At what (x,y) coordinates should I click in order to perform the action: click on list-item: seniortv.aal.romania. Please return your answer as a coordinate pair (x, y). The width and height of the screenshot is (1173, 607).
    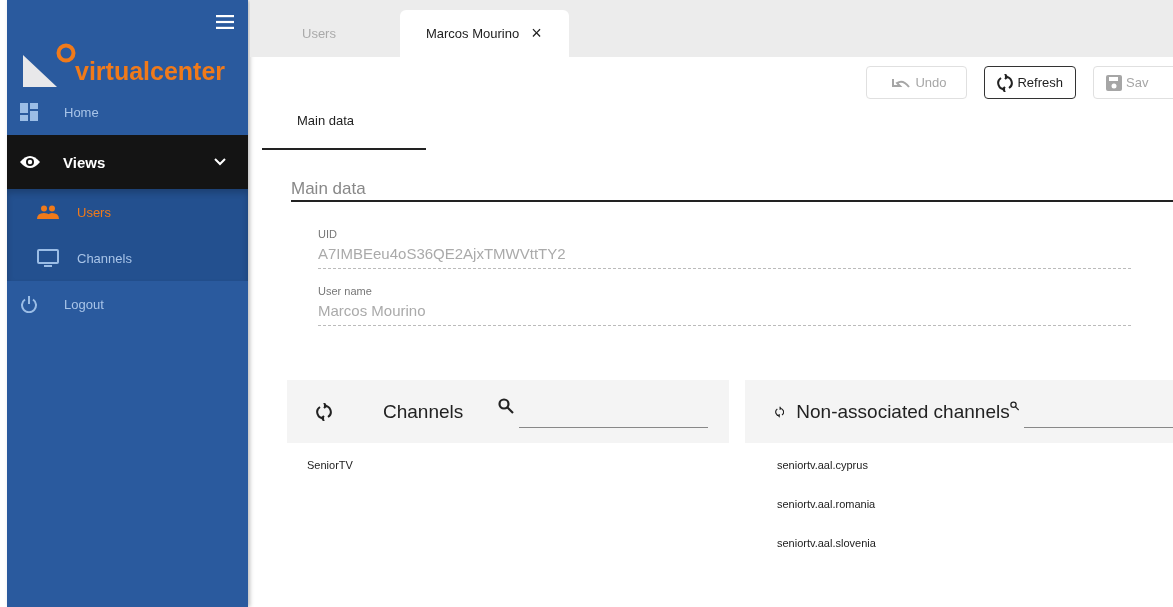
    Looking at the image, I should click on (959, 501).